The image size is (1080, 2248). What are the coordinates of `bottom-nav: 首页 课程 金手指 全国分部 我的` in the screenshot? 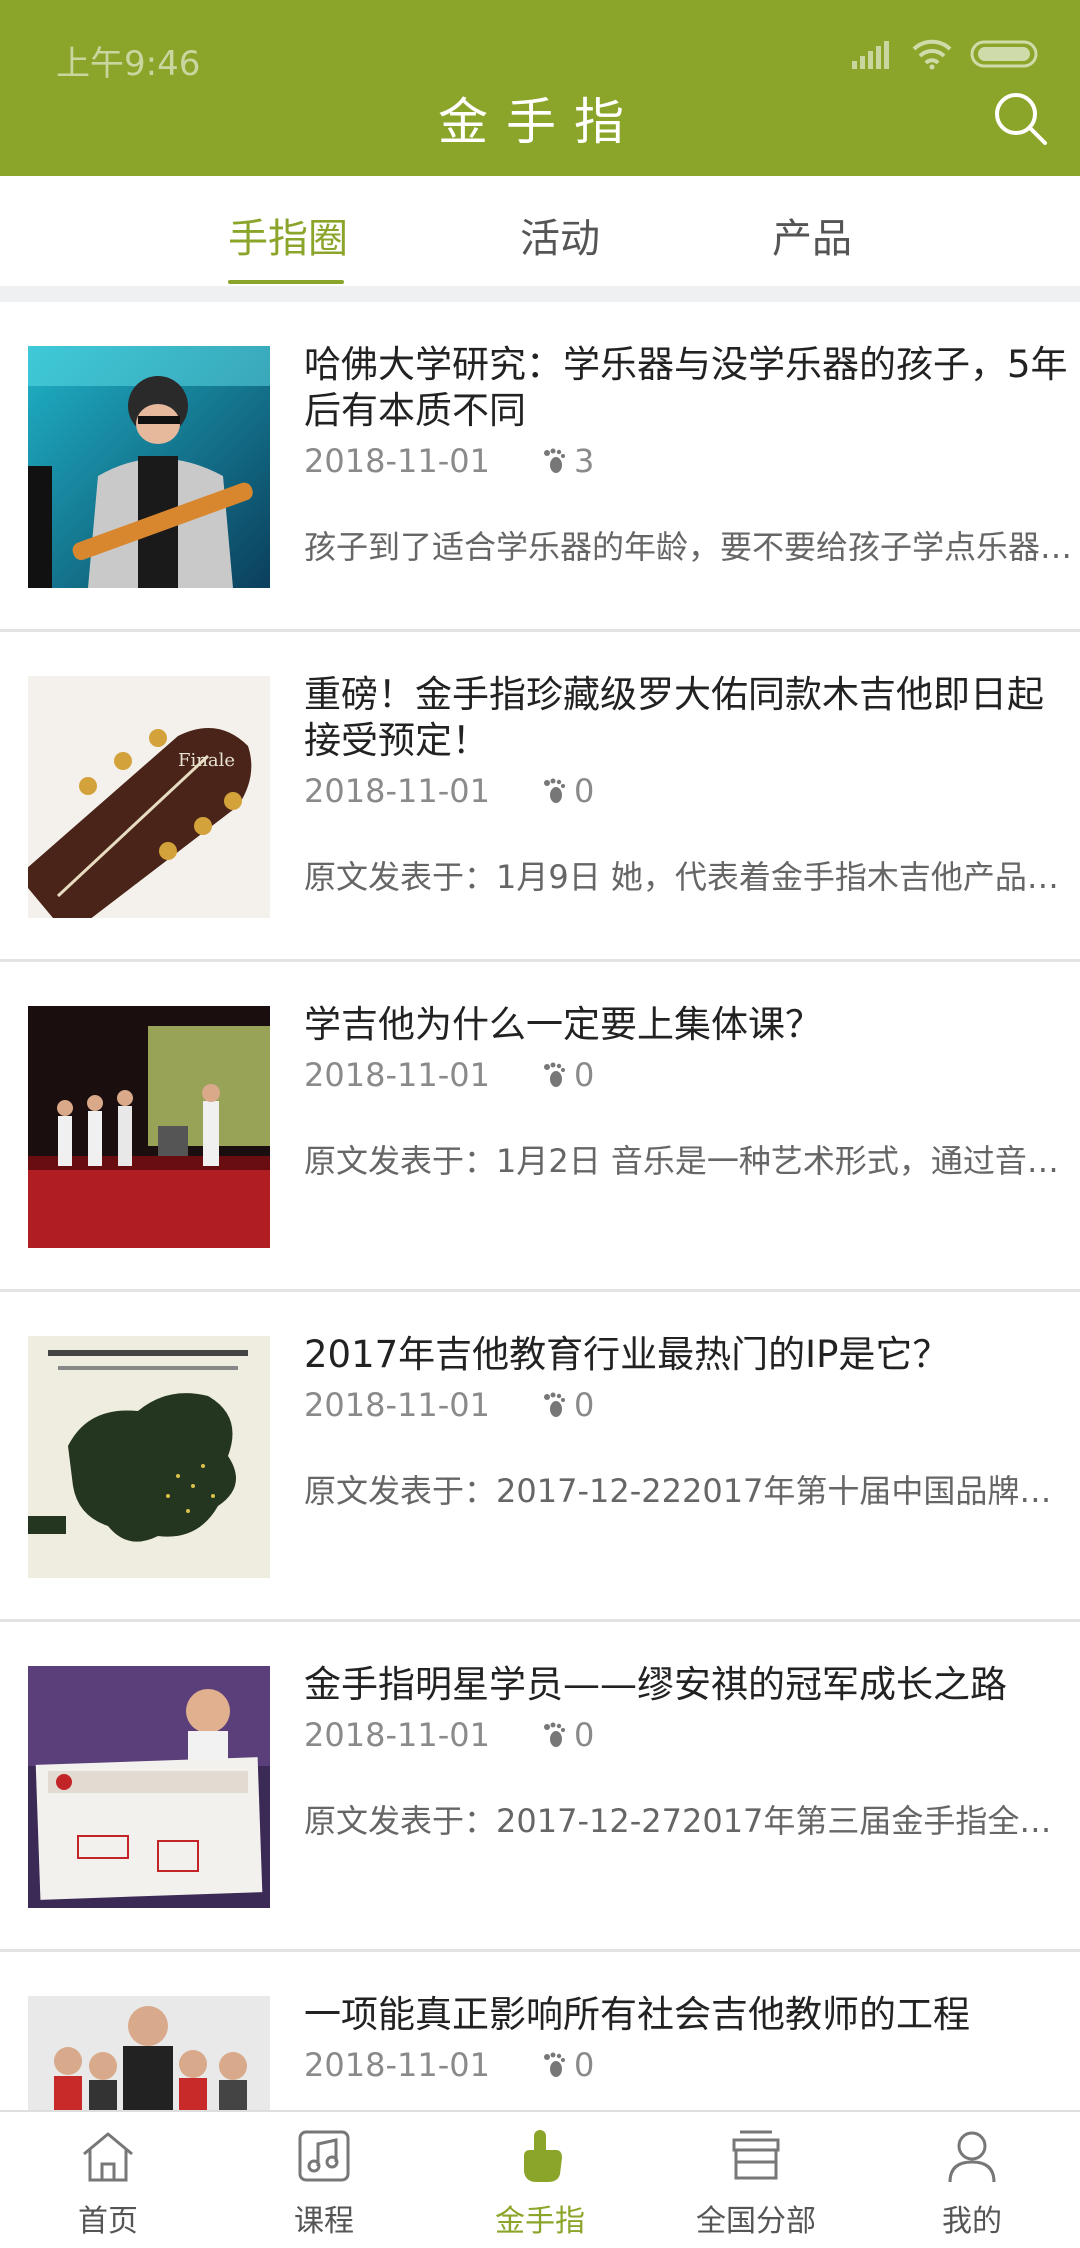 It's located at (540, 2179).